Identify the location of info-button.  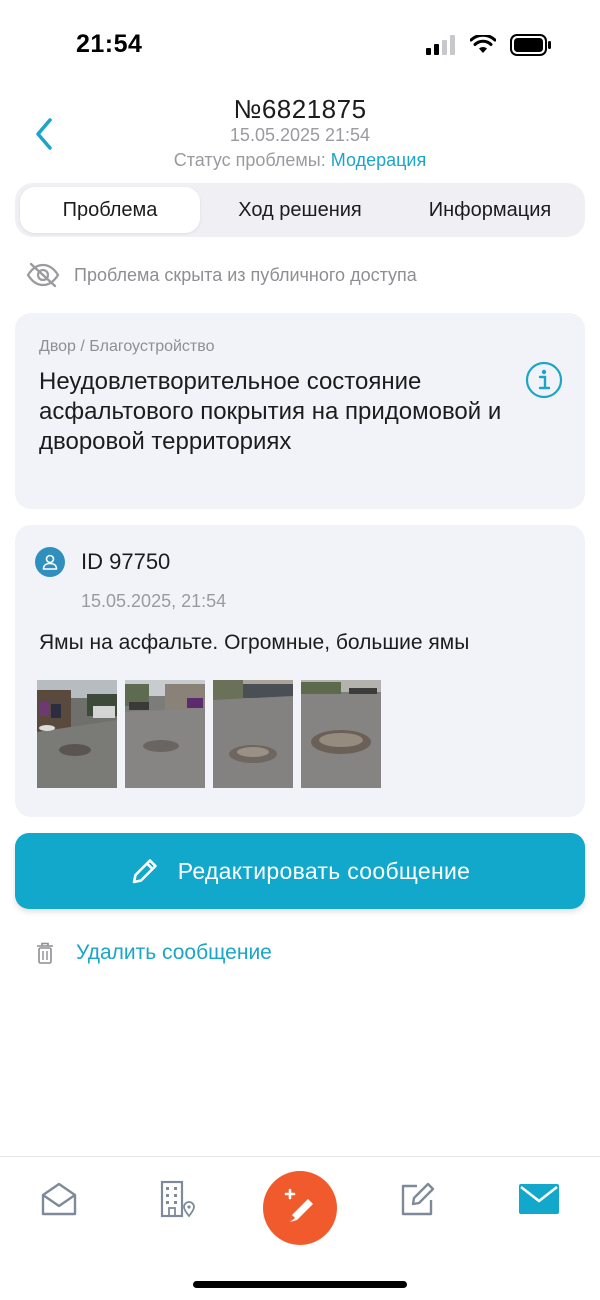
(544, 380).